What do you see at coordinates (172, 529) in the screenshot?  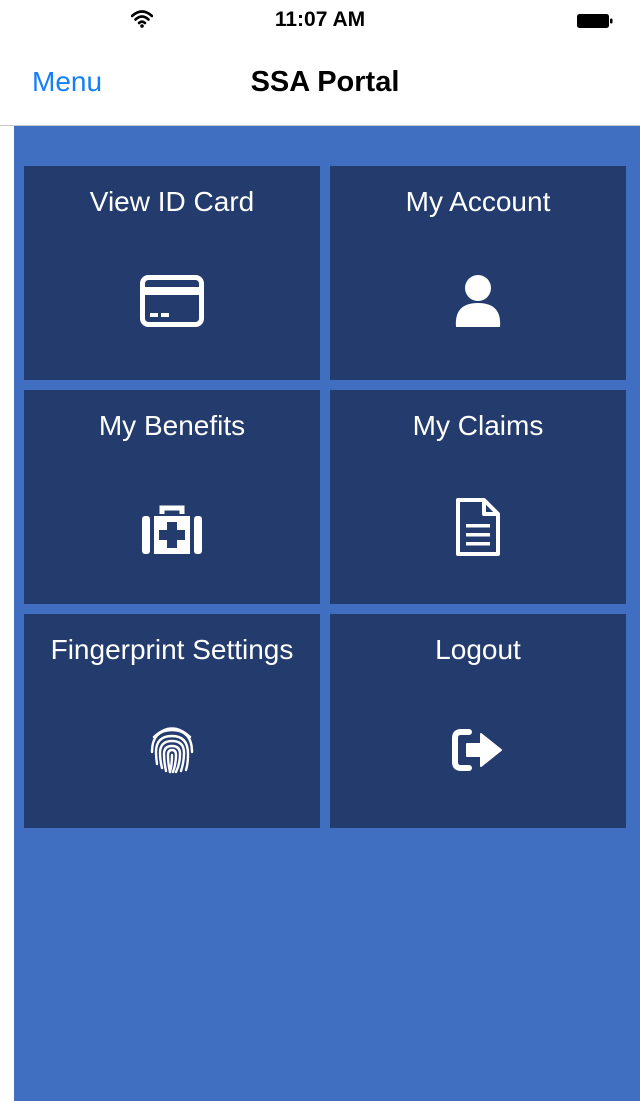 I see `medical-kit-icon` at bounding box center [172, 529].